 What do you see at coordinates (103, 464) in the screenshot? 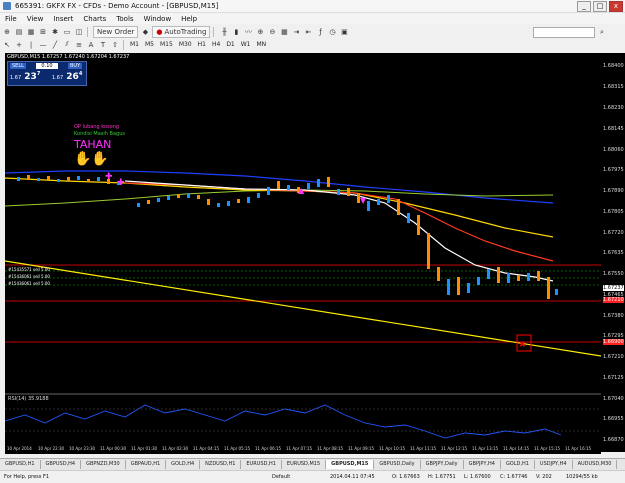
I see `tab-gbpnzd-m30: GBPNZD,M30` at bounding box center [103, 464].